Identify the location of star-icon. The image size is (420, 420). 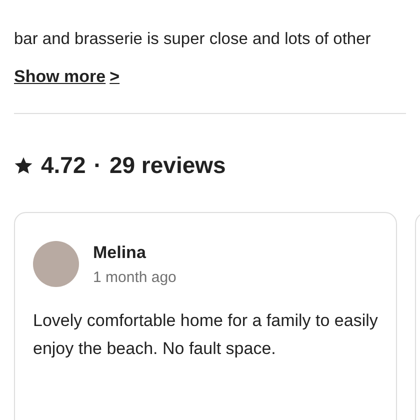
(23, 165).